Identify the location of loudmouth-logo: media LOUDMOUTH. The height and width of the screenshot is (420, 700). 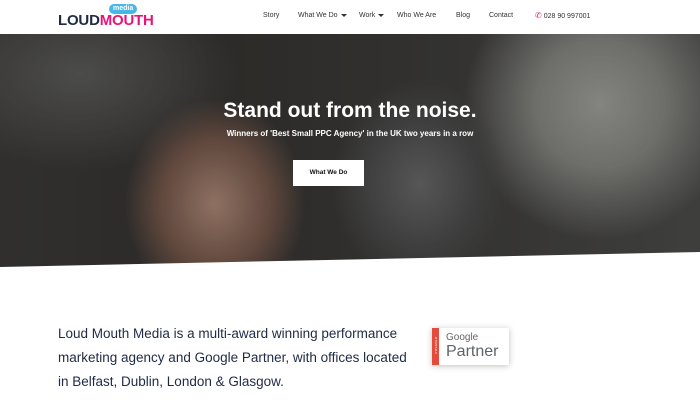
(106, 17).